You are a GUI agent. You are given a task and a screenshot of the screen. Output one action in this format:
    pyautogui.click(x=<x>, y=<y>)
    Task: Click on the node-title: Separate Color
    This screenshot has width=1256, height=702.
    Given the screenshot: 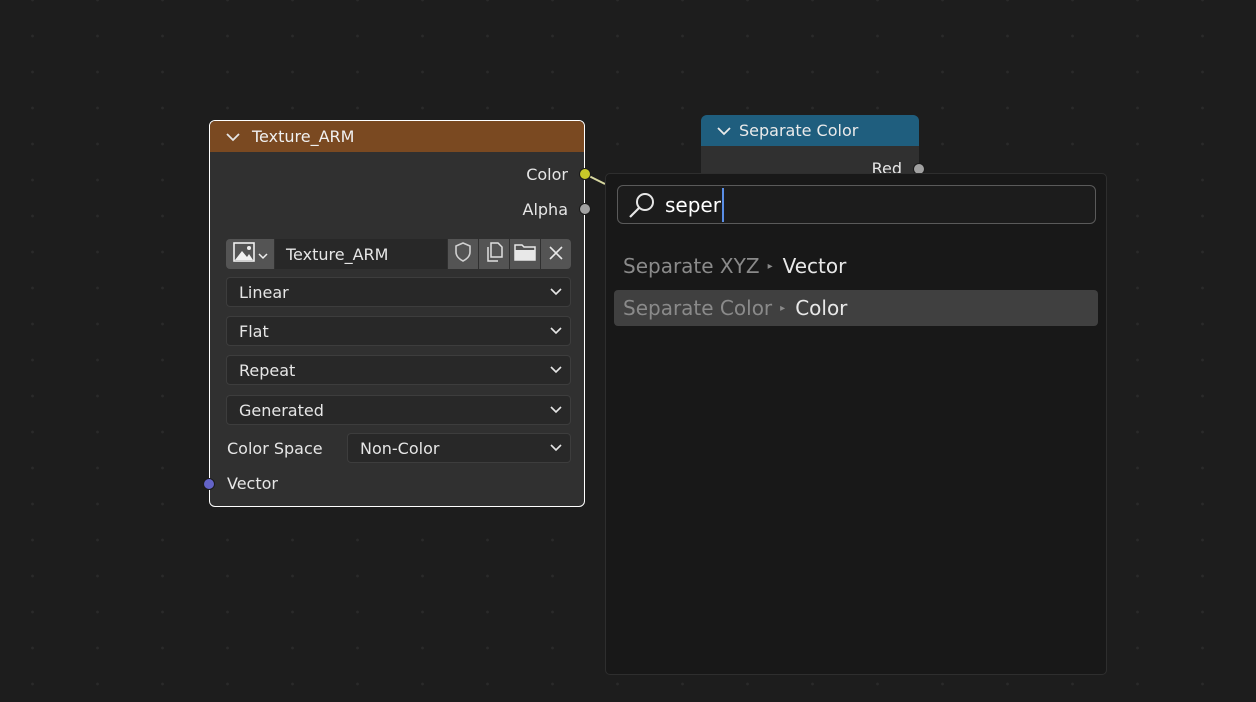 What is the action you would take?
    pyautogui.click(x=799, y=130)
    